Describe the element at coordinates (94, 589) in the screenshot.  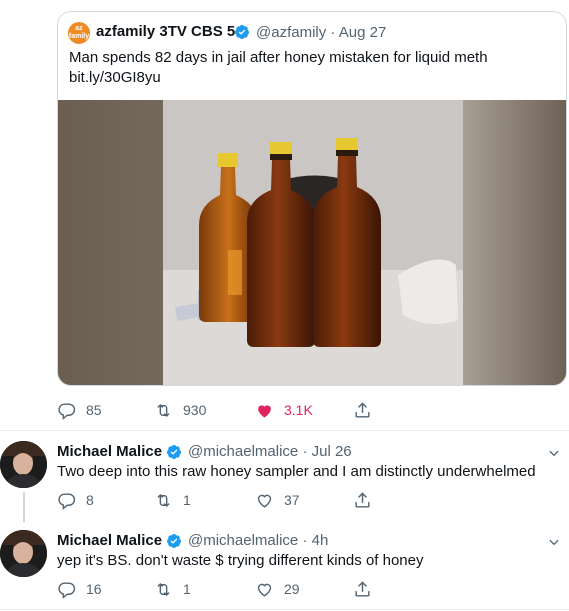
I see `reply-count: 16` at that location.